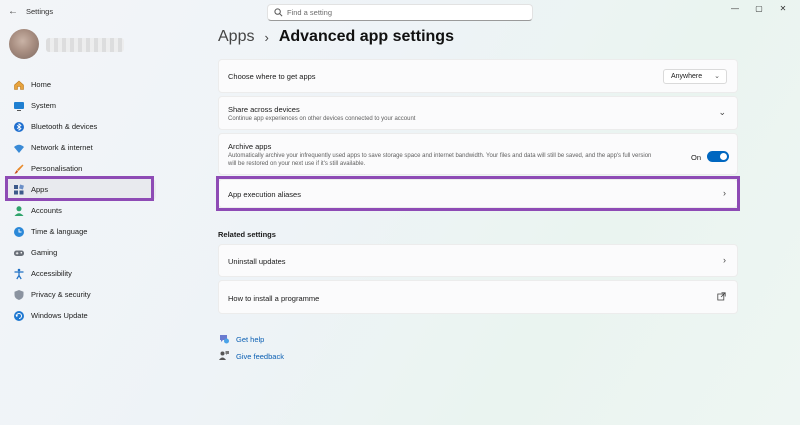  I want to click on sidebar-item-label: Time & language, so click(59, 231).